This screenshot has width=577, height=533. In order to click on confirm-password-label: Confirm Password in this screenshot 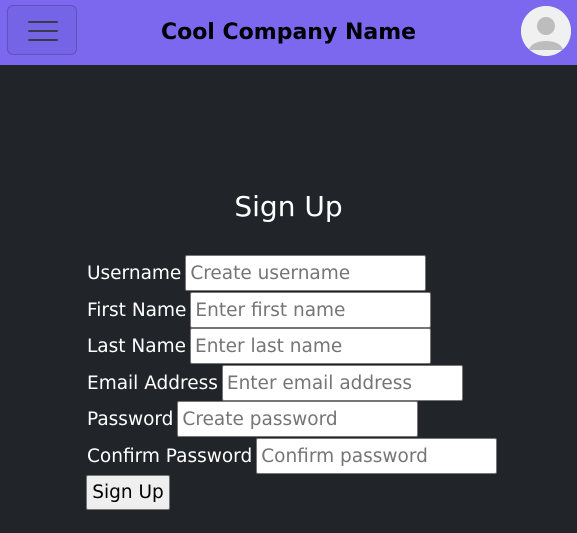, I will do `click(170, 456)`.